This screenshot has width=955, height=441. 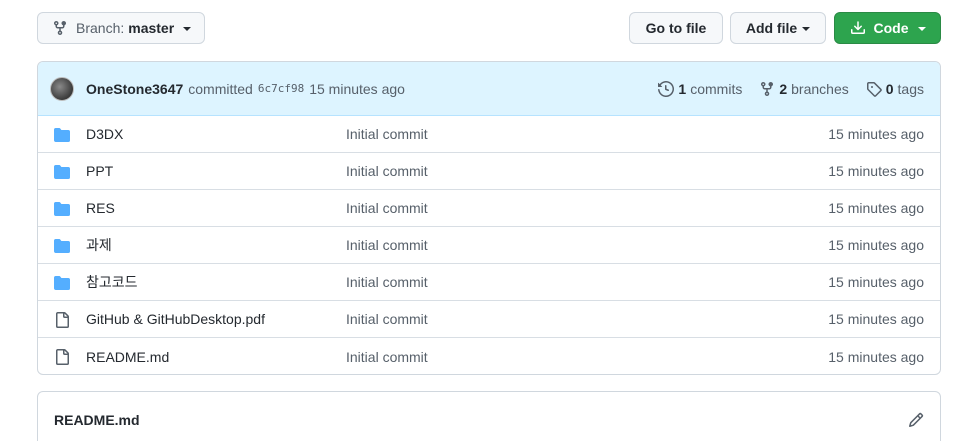 I want to click on branches-link: 2 branches, so click(x=804, y=88).